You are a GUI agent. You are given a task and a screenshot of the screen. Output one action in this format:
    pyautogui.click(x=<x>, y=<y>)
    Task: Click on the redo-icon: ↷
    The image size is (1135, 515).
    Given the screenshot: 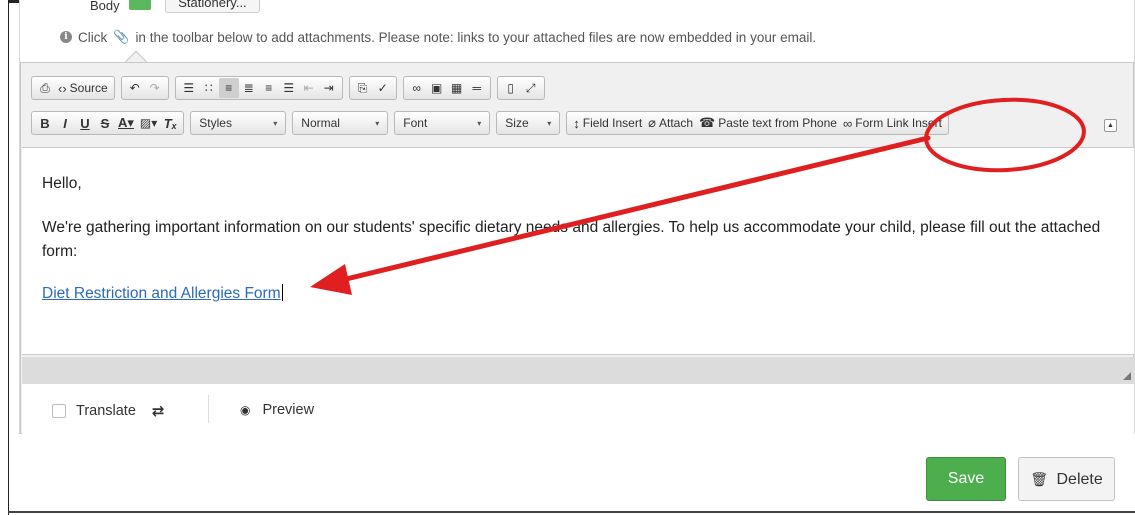 What is the action you would take?
    pyautogui.click(x=155, y=88)
    